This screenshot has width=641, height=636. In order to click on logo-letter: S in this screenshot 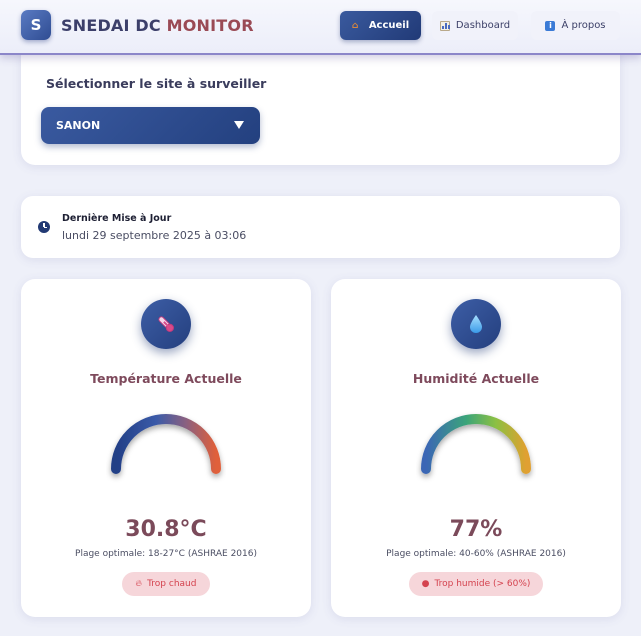, I will do `click(36, 25)`.